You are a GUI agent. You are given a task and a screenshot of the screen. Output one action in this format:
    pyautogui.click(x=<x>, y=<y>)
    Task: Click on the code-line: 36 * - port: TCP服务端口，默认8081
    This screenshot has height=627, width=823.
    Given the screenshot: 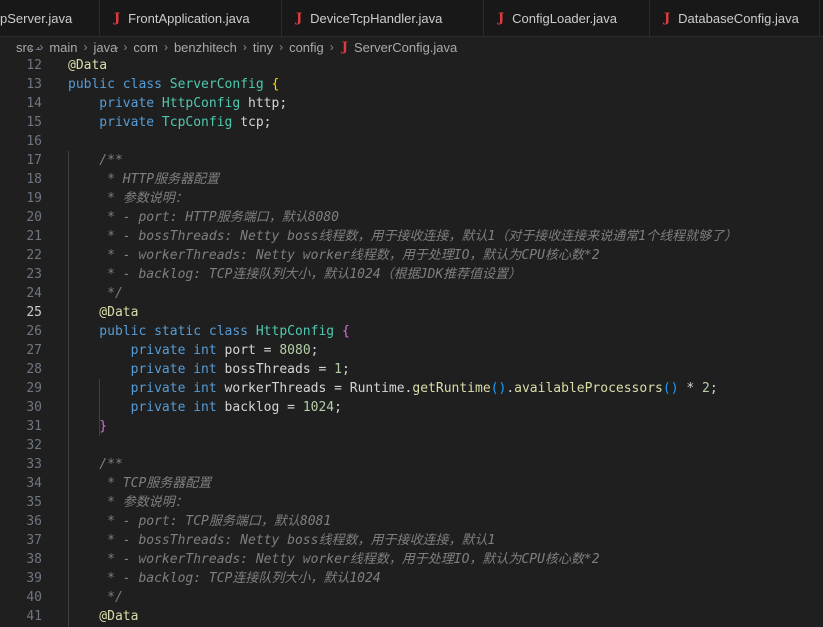 What is the action you would take?
    pyautogui.click(x=411, y=521)
    